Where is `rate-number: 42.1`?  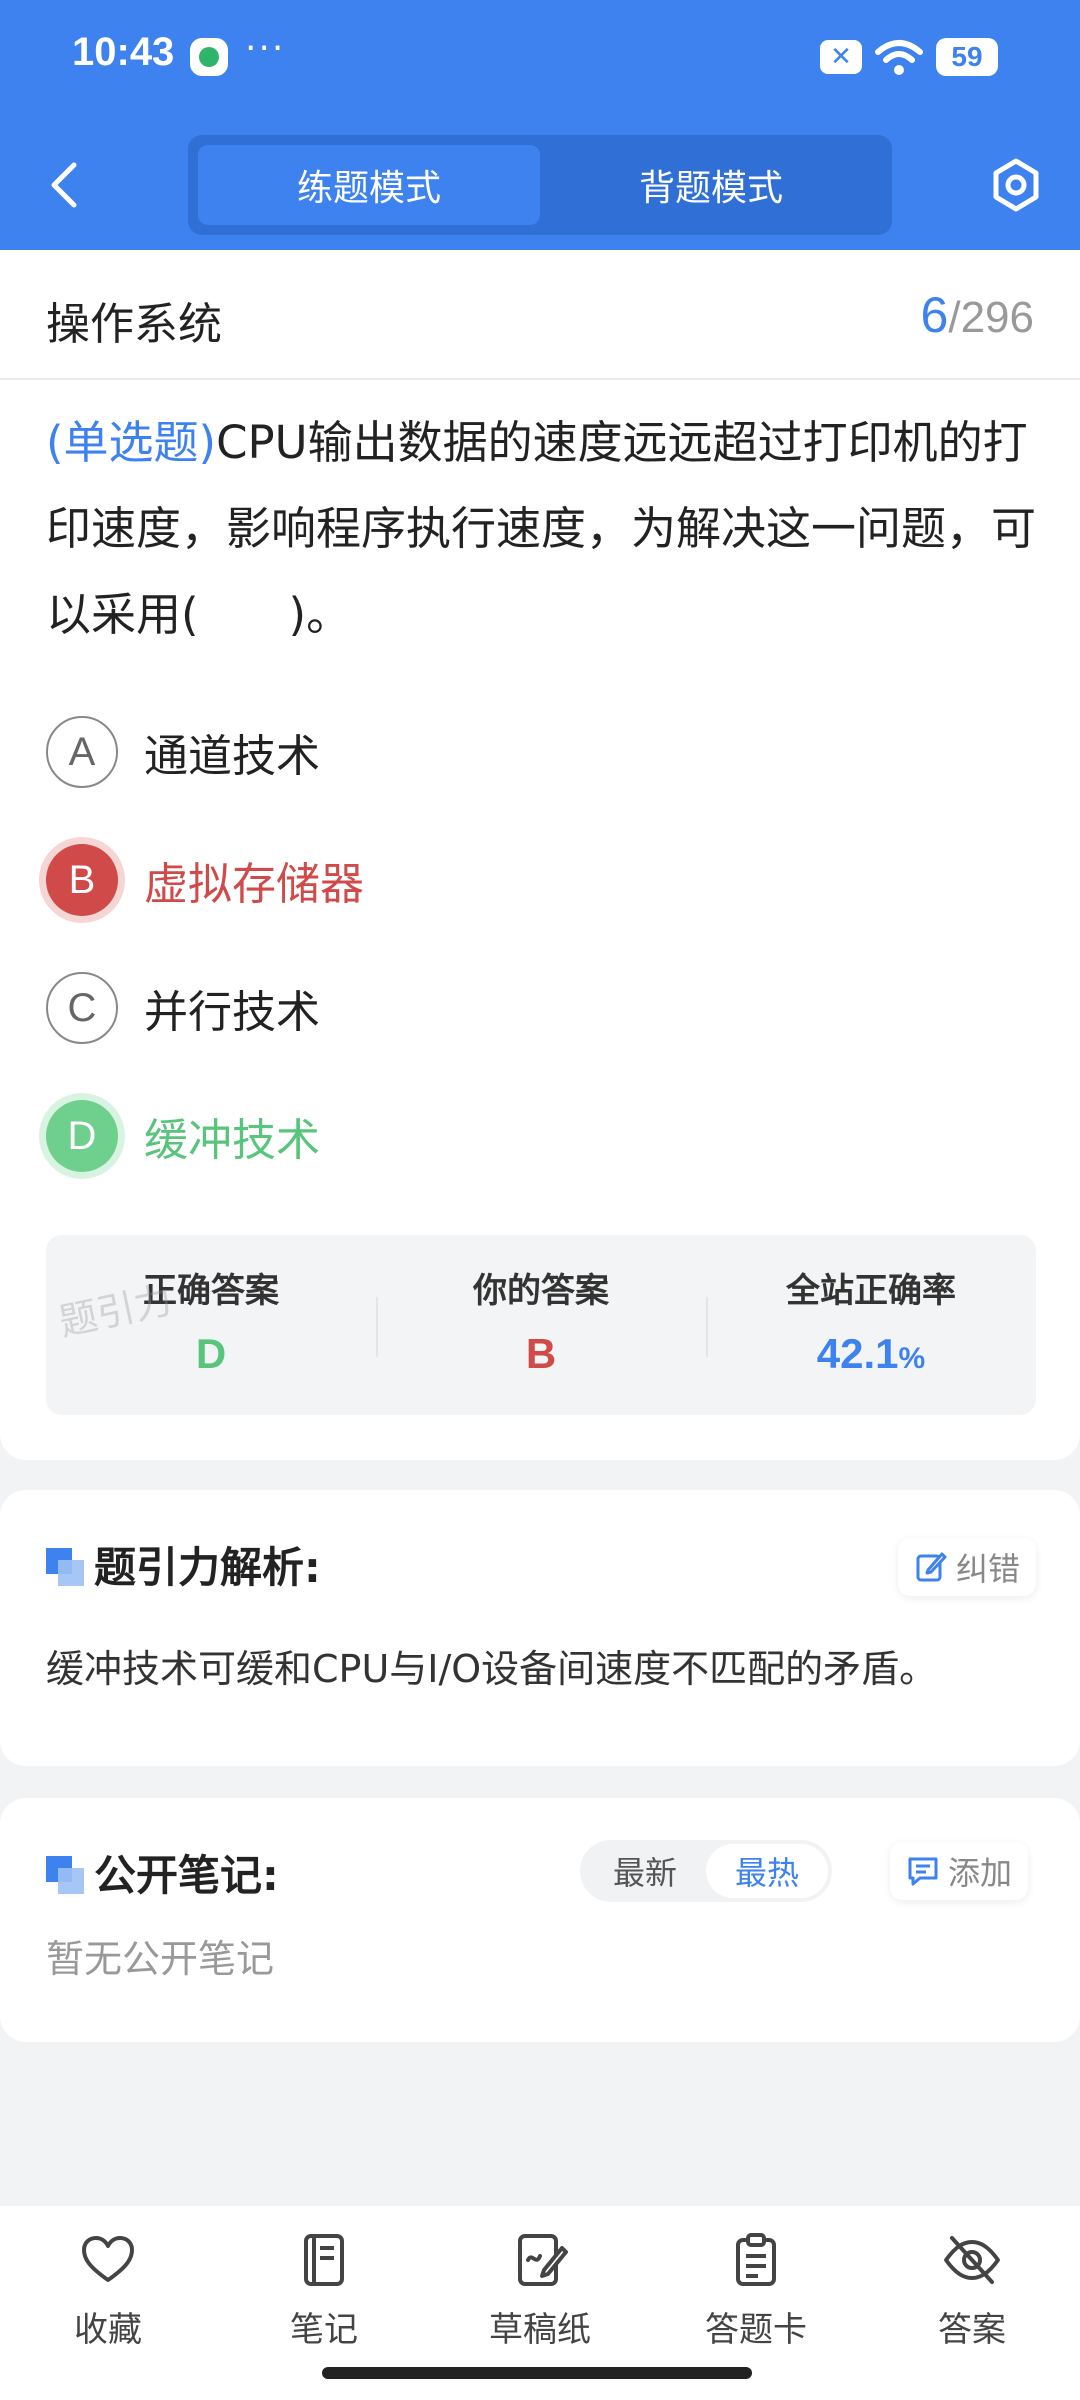
rate-number: 42.1 is located at coordinates (857, 1353).